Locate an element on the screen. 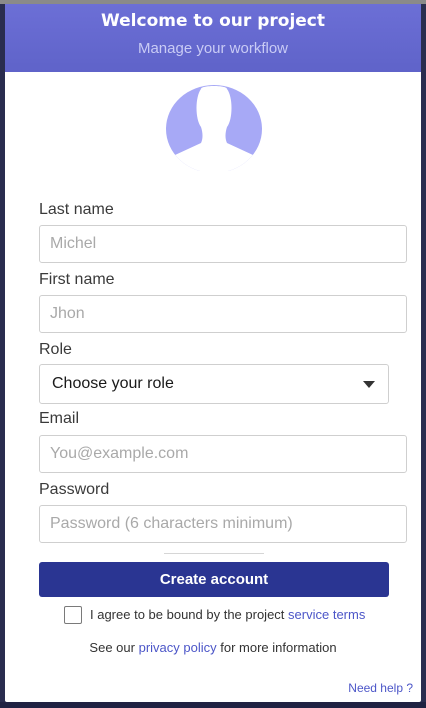 The width and height of the screenshot is (426, 708). last-name-label: Last name is located at coordinates (76, 209).